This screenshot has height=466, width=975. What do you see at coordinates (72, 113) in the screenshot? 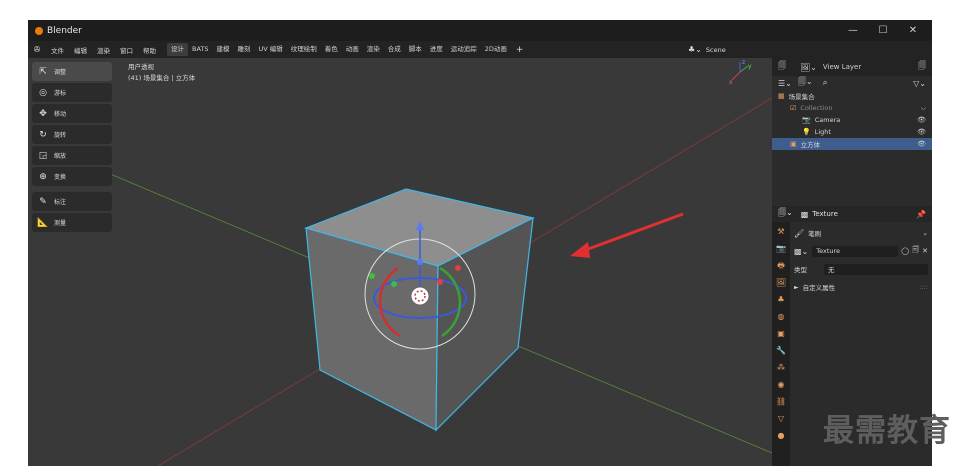
I see `tool-2: ✥ 移动` at bounding box center [72, 113].